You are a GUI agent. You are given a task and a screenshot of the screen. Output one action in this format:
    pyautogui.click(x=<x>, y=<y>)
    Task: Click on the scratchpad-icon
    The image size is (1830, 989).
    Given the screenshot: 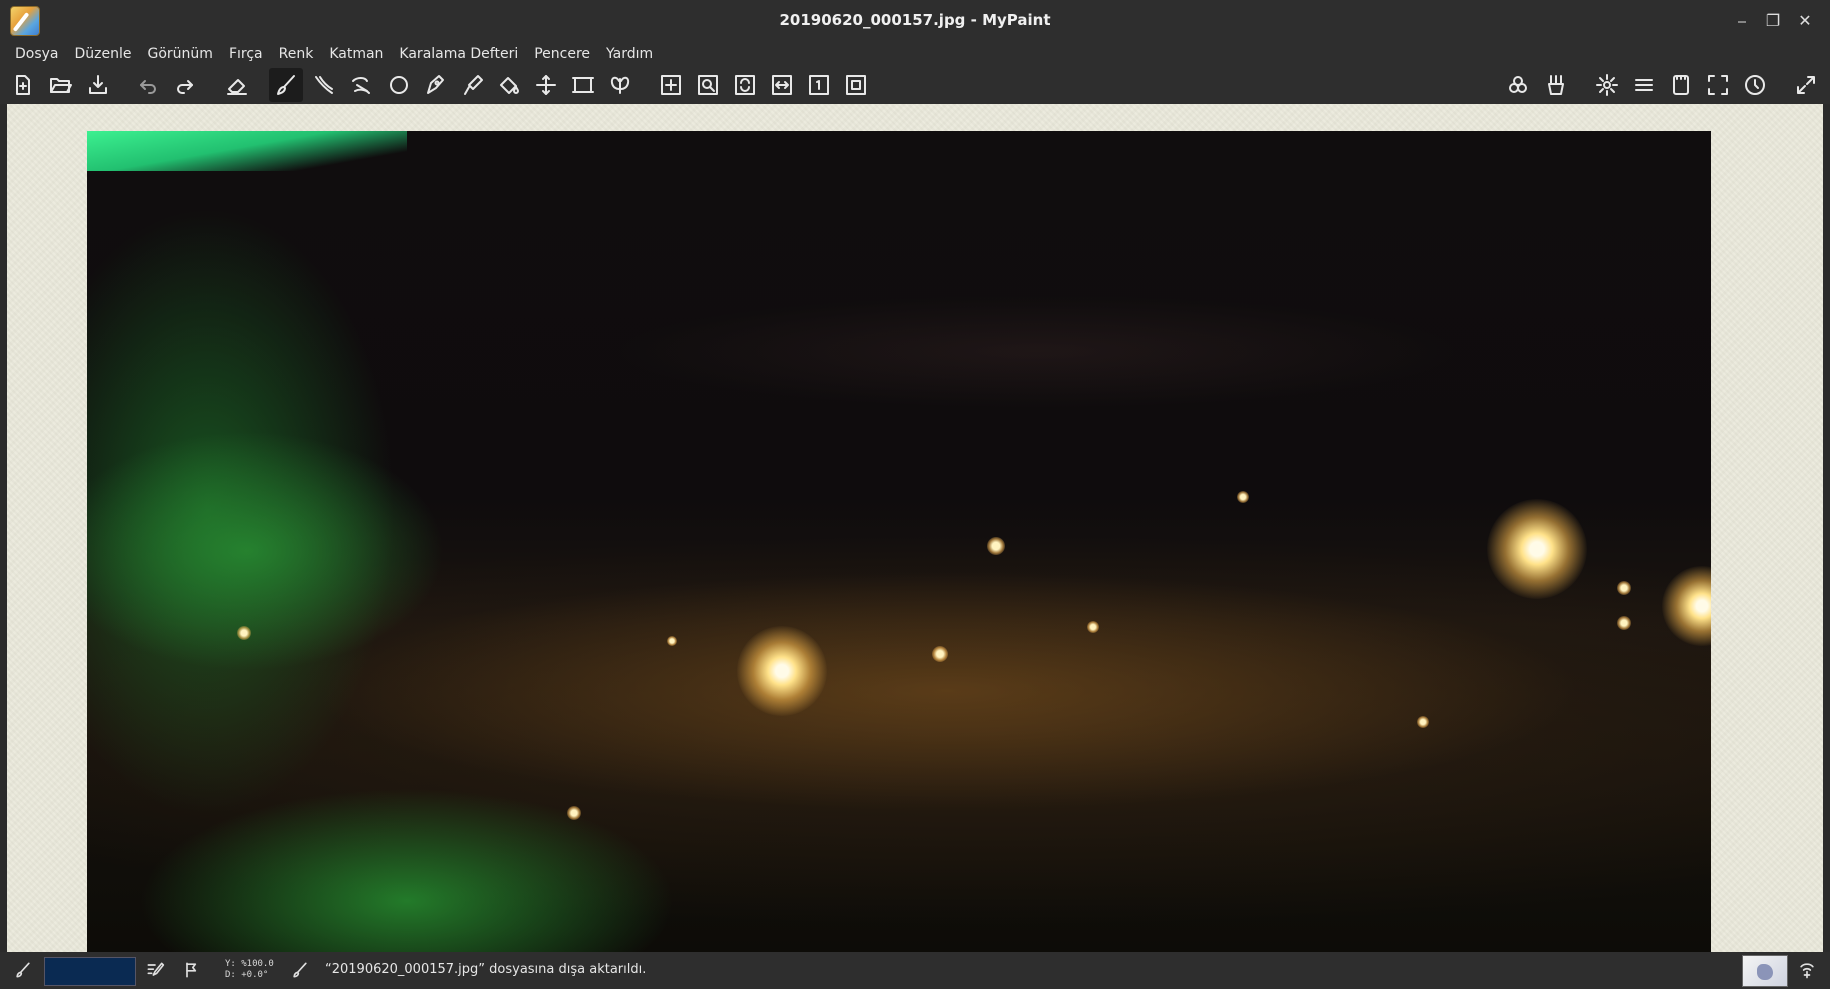 What is the action you would take?
    pyautogui.click(x=1681, y=85)
    